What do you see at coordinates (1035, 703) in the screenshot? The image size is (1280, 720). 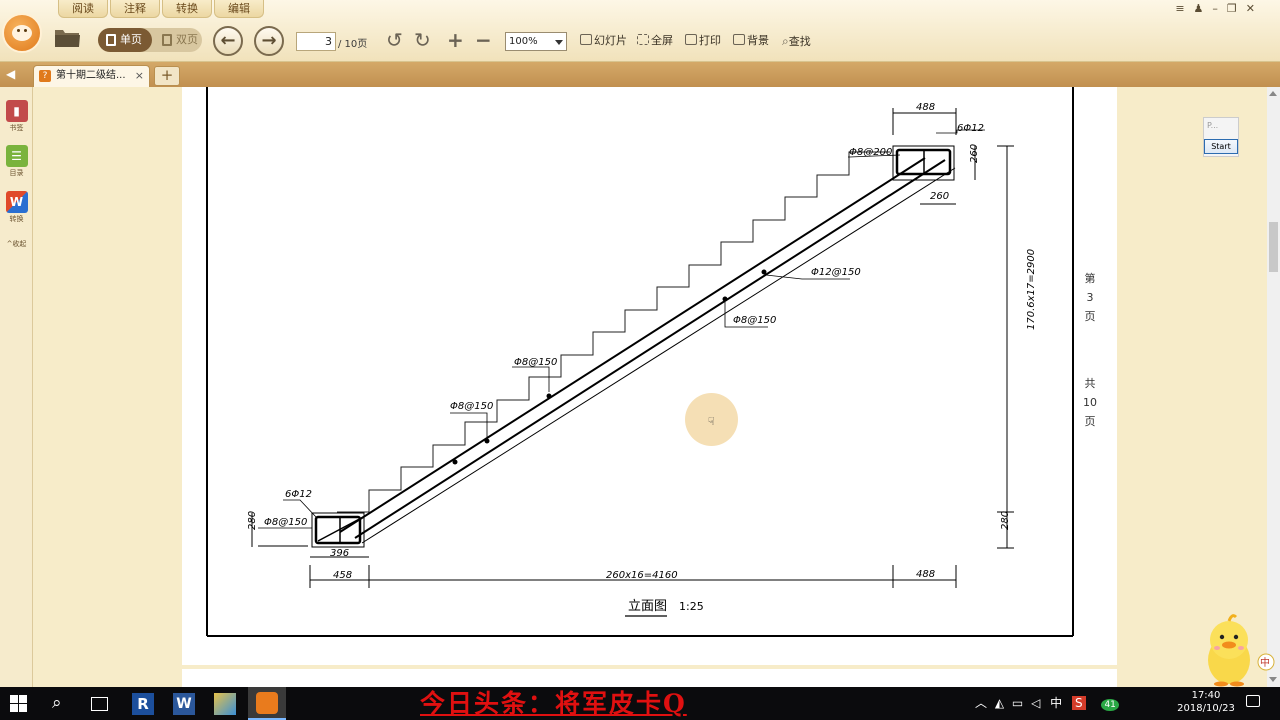 I see `volume-icon: ◁` at bounding box center [1035, 703].